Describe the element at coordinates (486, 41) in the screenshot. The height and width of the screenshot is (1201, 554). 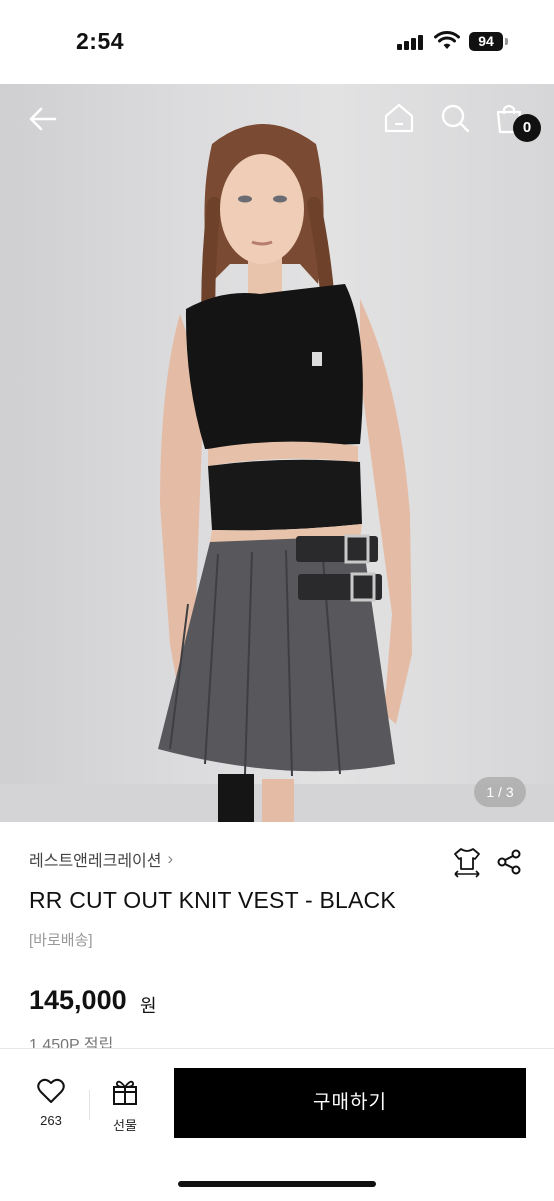
I see `battery-indicator: 94` at that location.